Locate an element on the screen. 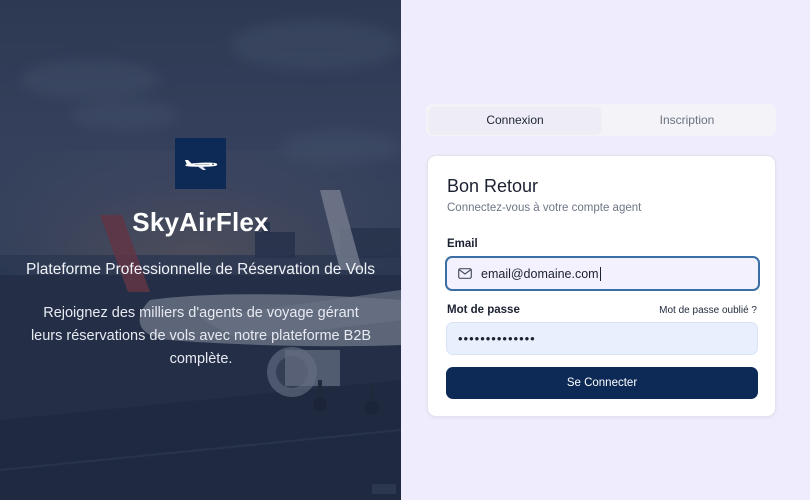  auth-tabs: Connexion Inscription is located at coordinates (601, 120).